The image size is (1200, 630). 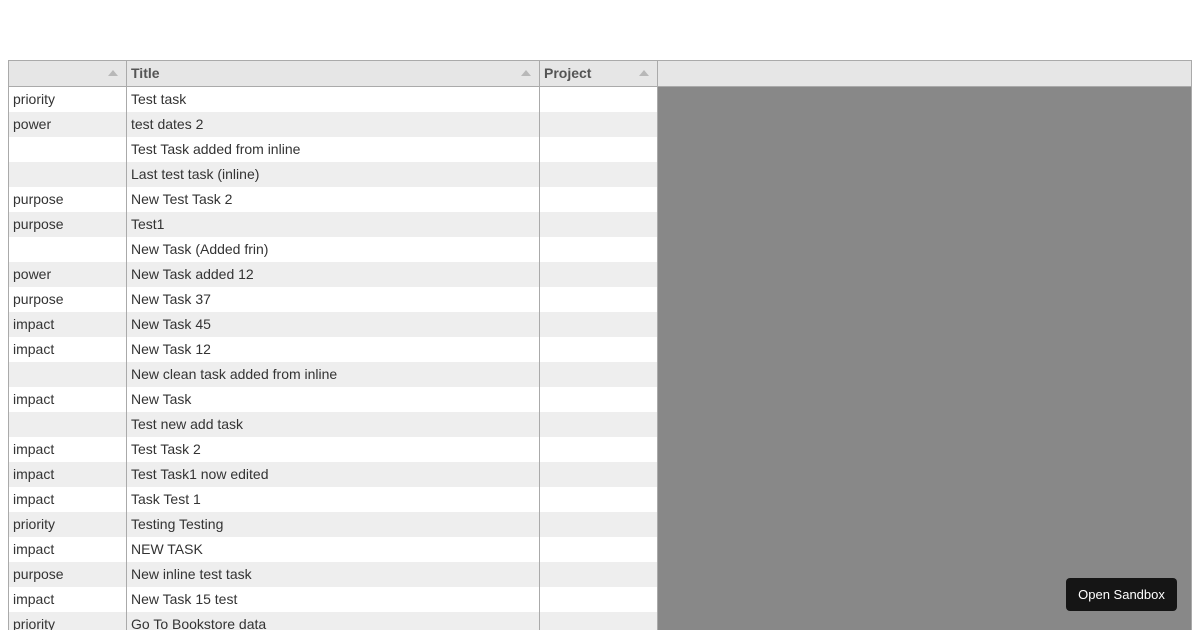 I want to click on title-cell: Test1, so click(x=333, y=224).